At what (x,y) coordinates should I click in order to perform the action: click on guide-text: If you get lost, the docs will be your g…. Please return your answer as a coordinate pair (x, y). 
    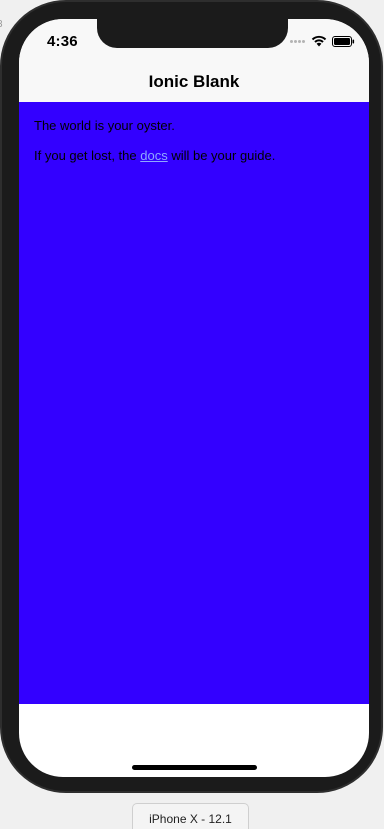
    Looking at the image, I should click on (194, 156).